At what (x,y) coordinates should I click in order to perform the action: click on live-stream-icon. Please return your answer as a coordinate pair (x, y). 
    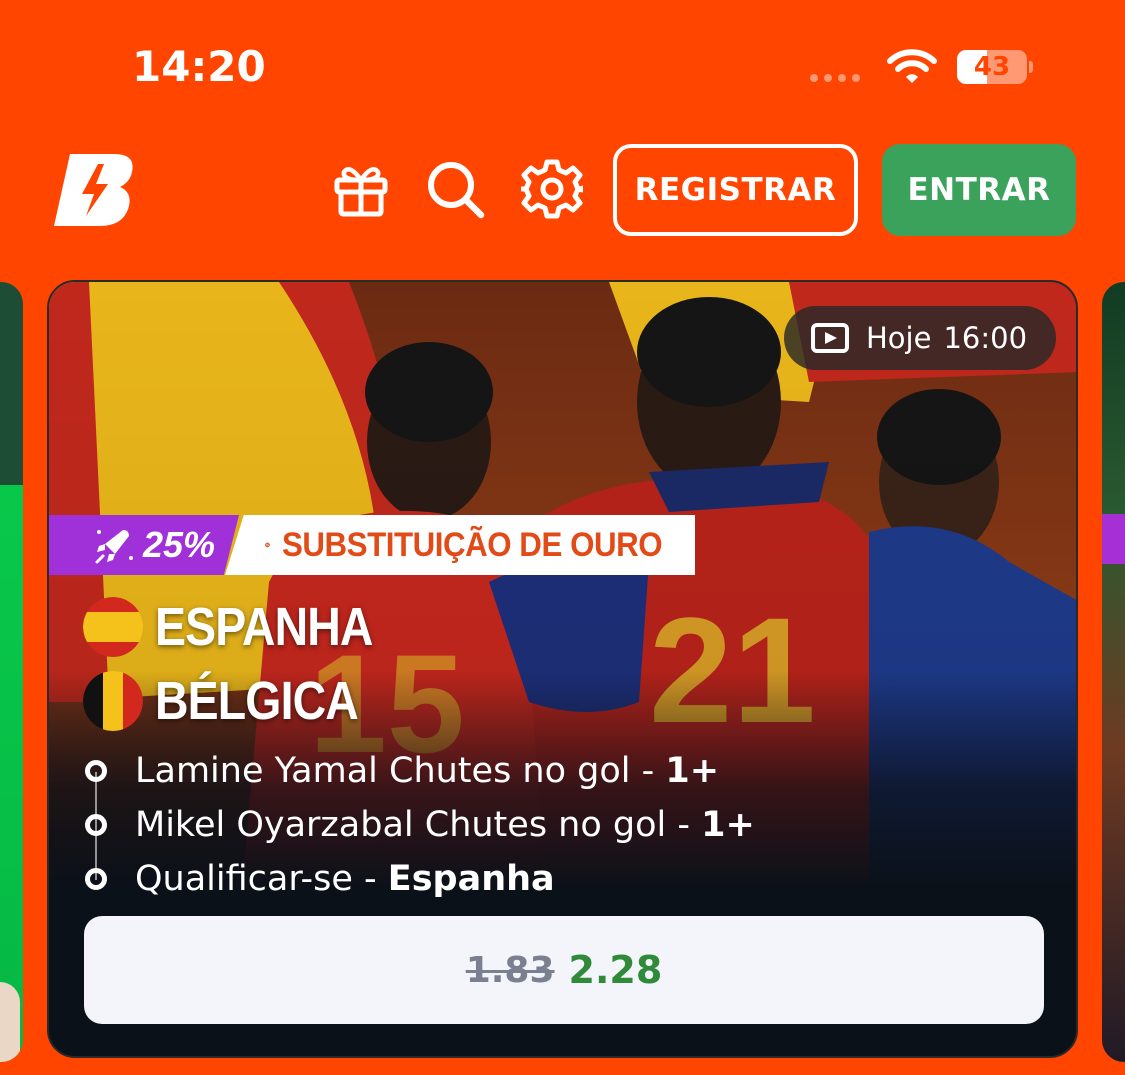
    Looking at the image, I should click on (830, 338).